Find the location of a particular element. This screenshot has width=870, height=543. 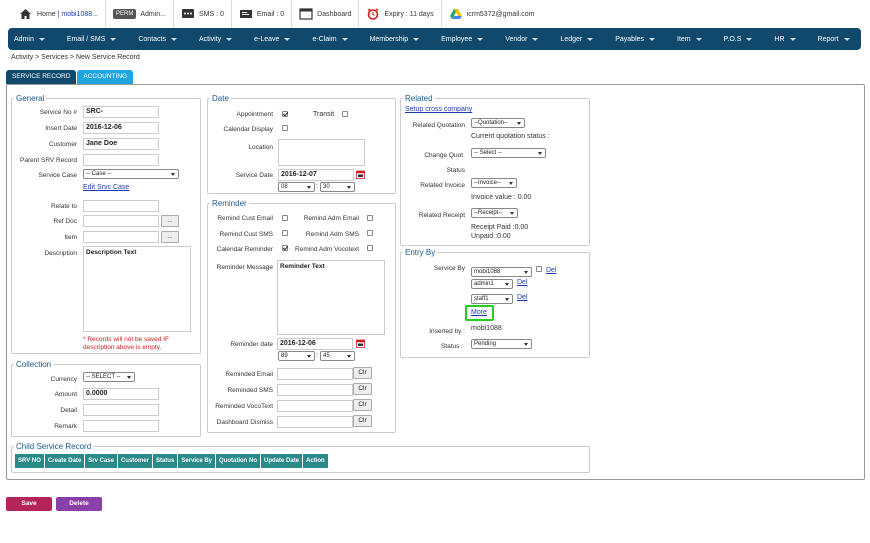

service-by-select-2: admin1 is located at coordinates (492, 284).